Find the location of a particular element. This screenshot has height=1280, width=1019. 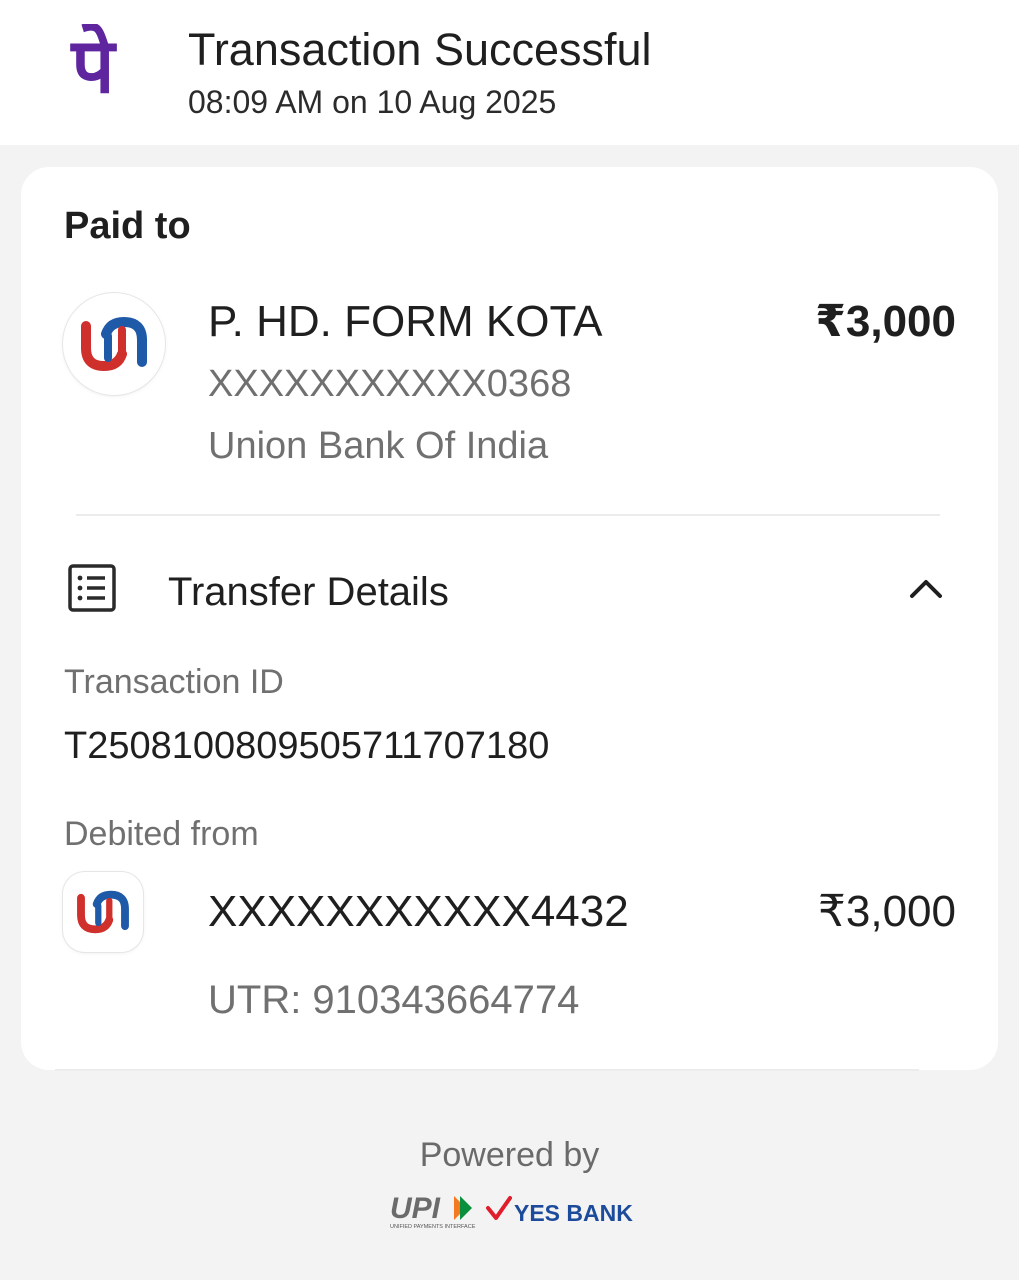

transaction-id-value: T2508100809505711707180 is located at coordinates (306, 746).